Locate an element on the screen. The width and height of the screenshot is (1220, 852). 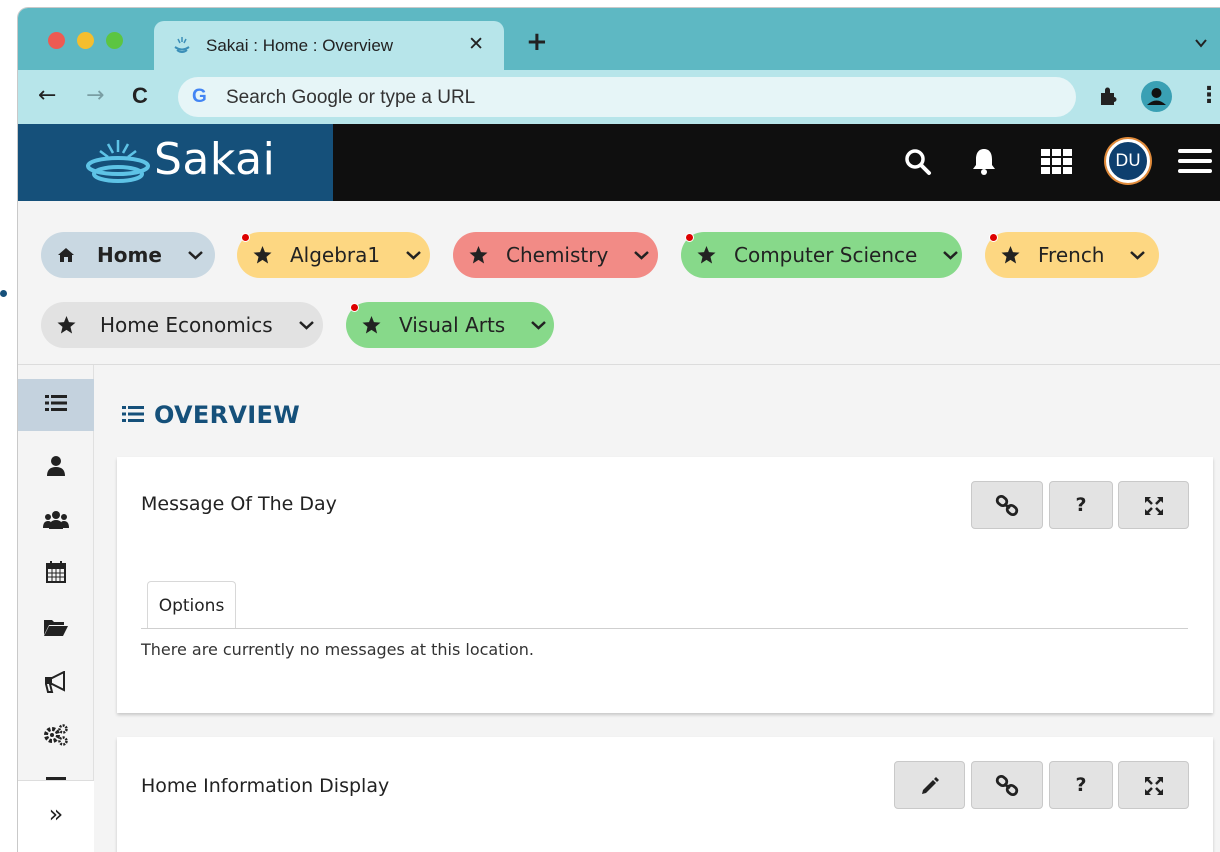
site-pill-visual-arts: Visual Arts is located at coordinates (450, 325).